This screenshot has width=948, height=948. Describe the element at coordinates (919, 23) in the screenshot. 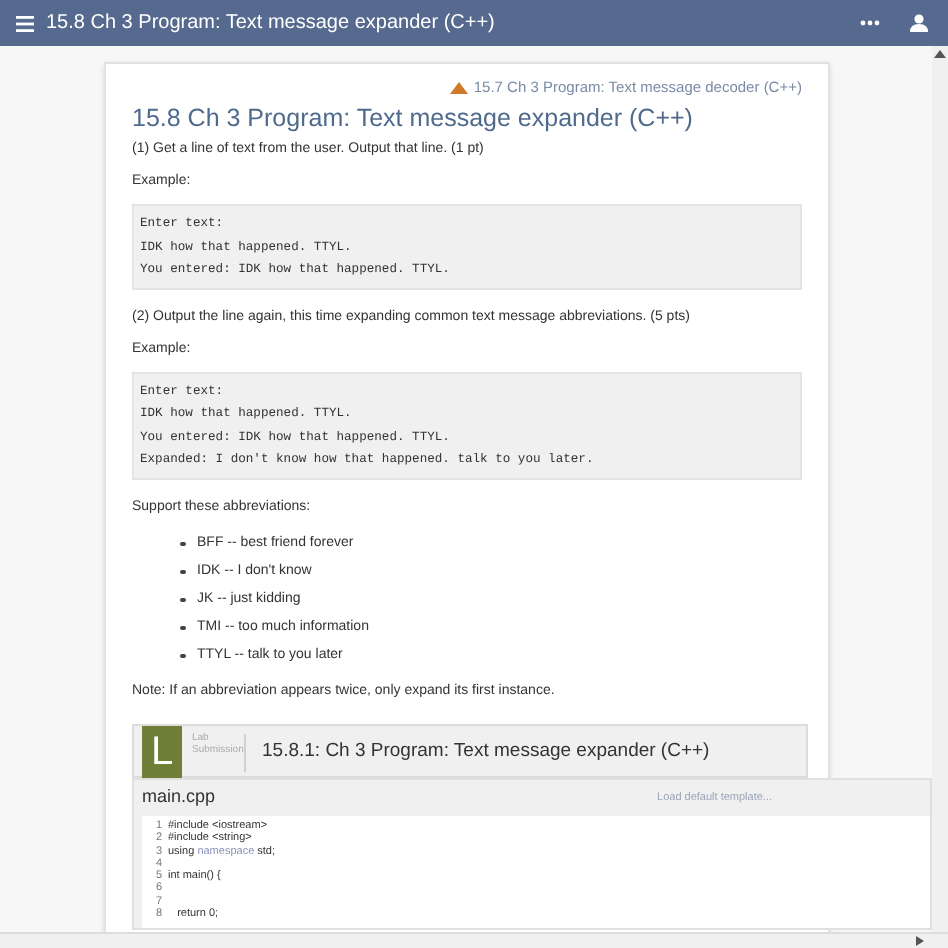

I see `user-icon` at that location.